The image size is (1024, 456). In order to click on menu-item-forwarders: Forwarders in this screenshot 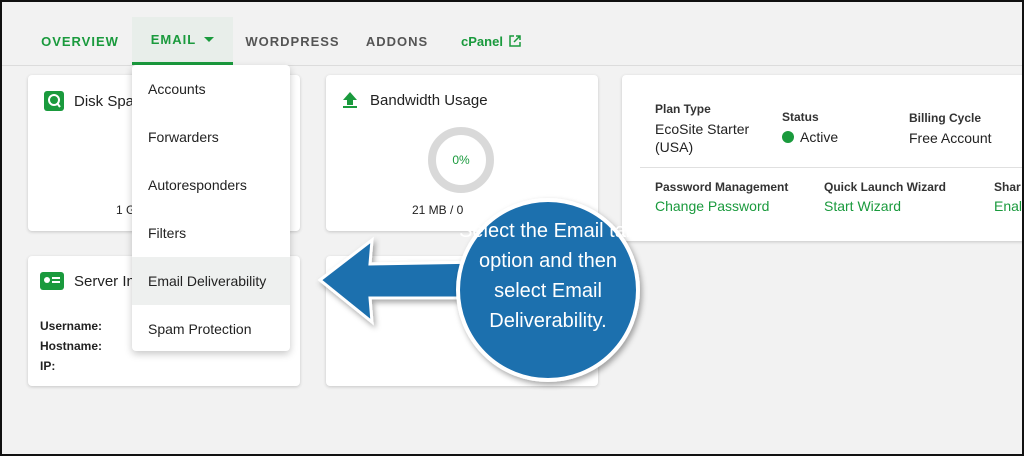, I will do `click(211, 137)`.